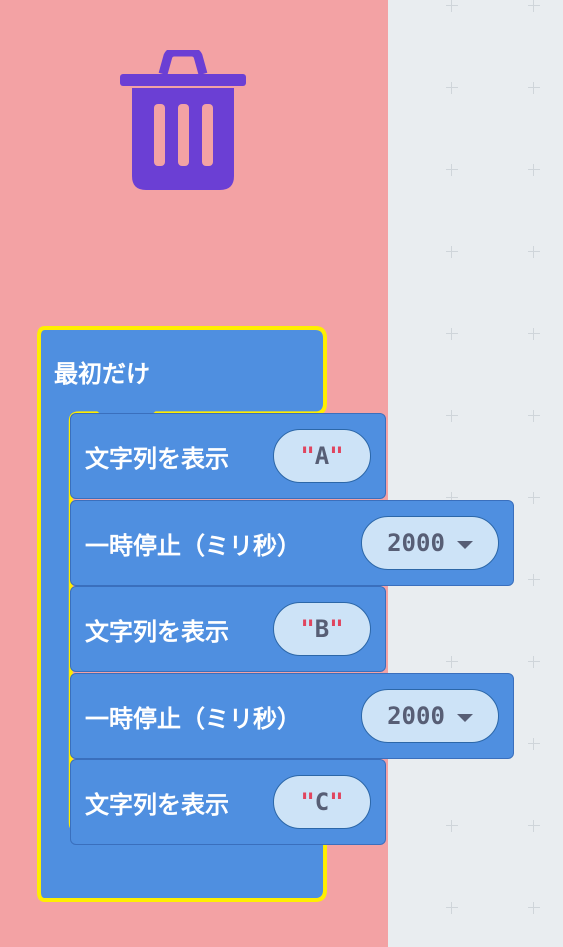  I want to click on string-value: B, so click(322, 629).